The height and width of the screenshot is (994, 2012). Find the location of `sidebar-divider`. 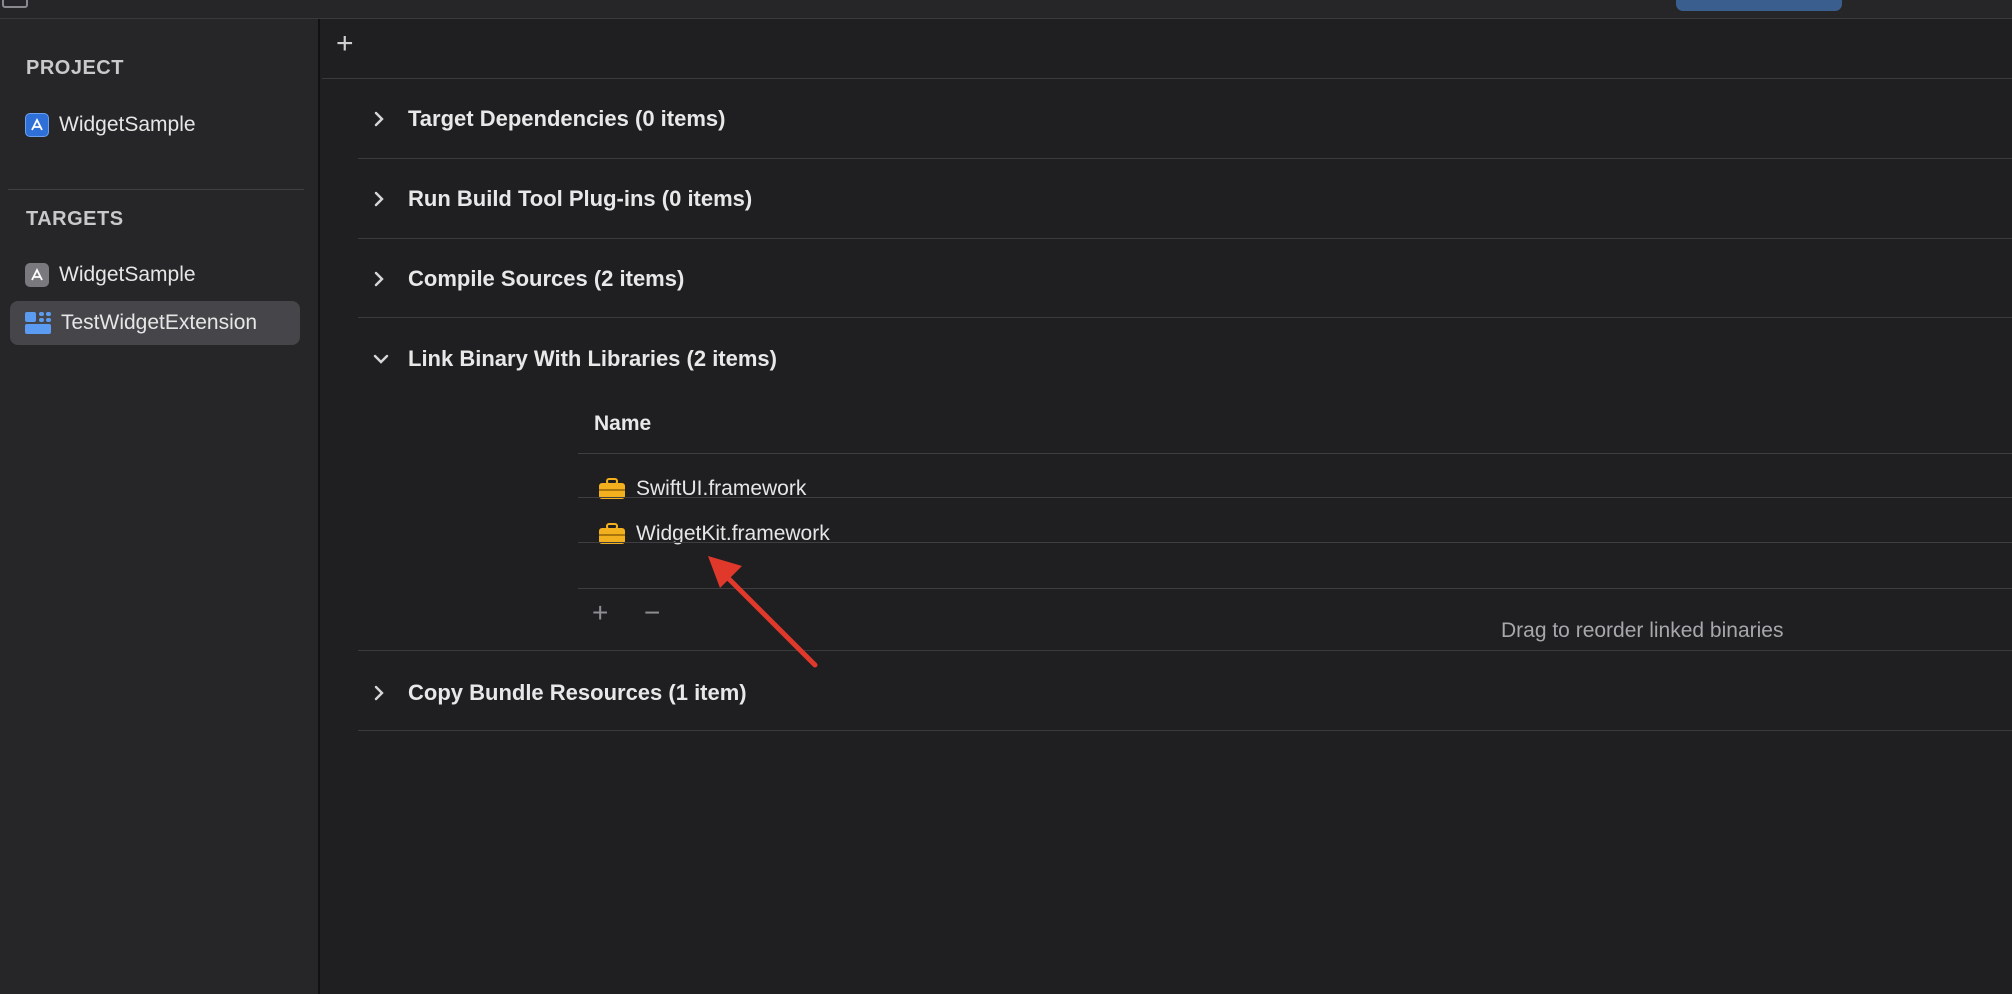

sidebar-divider is located at coordinates (156, 189).